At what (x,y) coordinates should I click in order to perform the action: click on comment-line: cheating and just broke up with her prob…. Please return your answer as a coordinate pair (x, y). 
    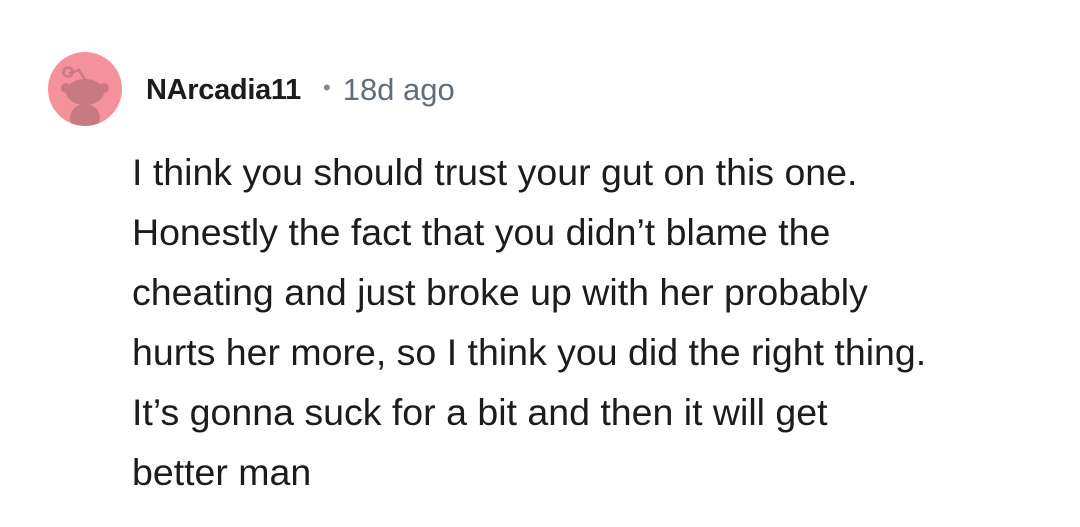
    Looking at the image, I should click on (500, 292).